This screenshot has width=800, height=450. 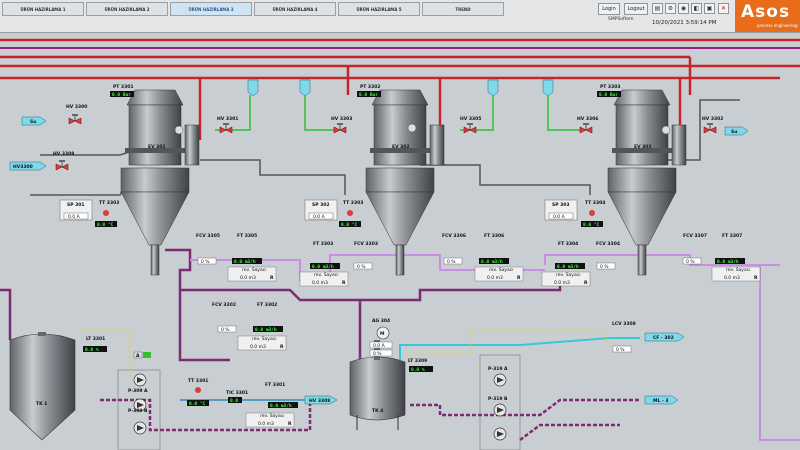 What do you see at coordinates (586, 283) in the screenshot?
I see `reset-4: R` at bounding box center [586, 283].